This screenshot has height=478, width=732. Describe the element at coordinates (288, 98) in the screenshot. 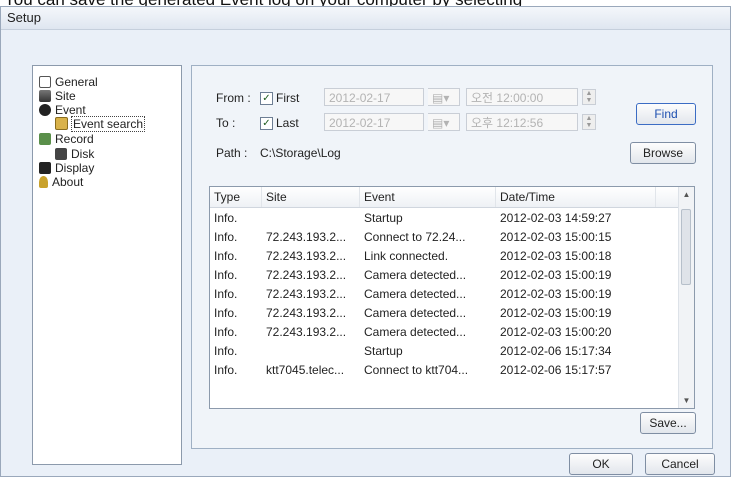

I see `from-first-label: First` at that location.